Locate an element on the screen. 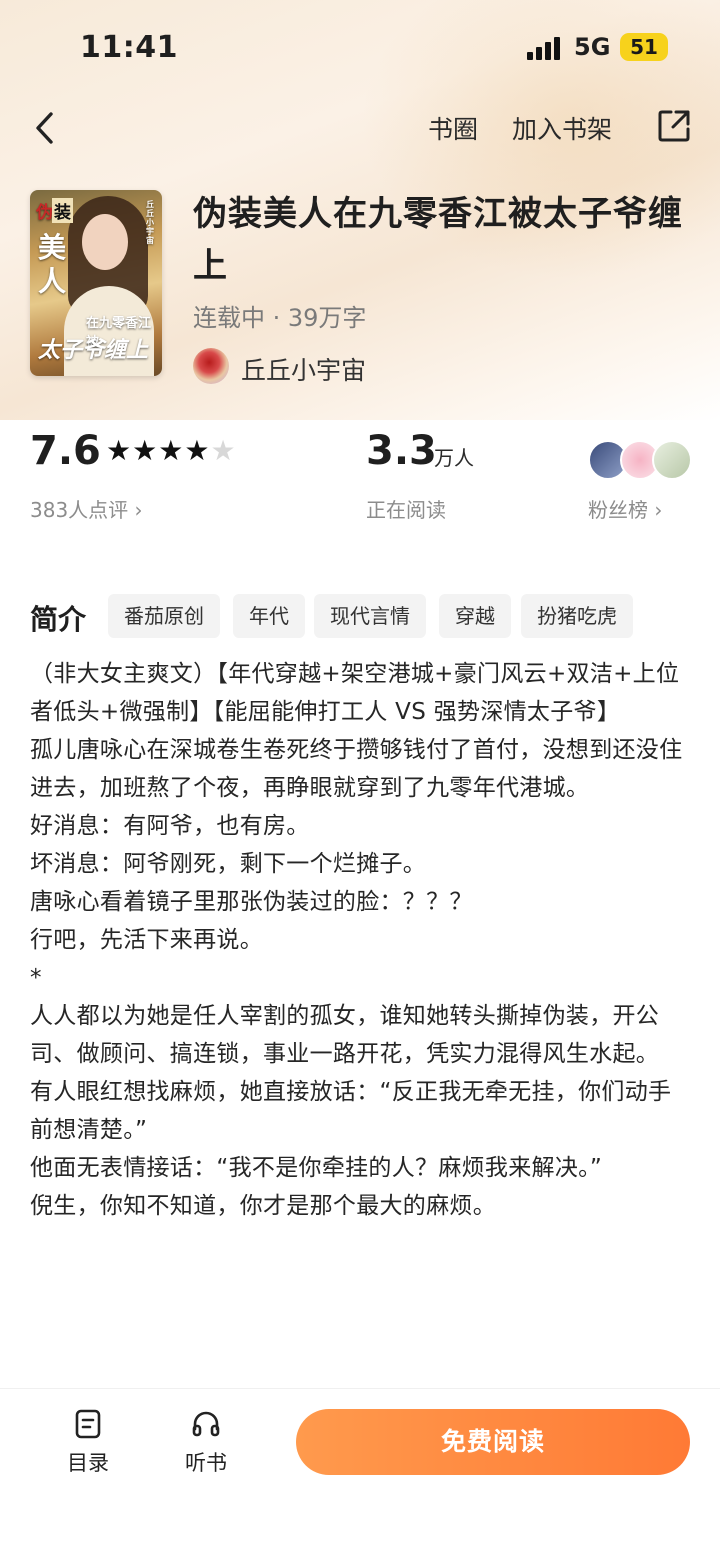 The width and height of the screenshot is (720, 1559). bottom-action-bar: 目录 听书 免费阅读 is located at coordinates (360, 1473).